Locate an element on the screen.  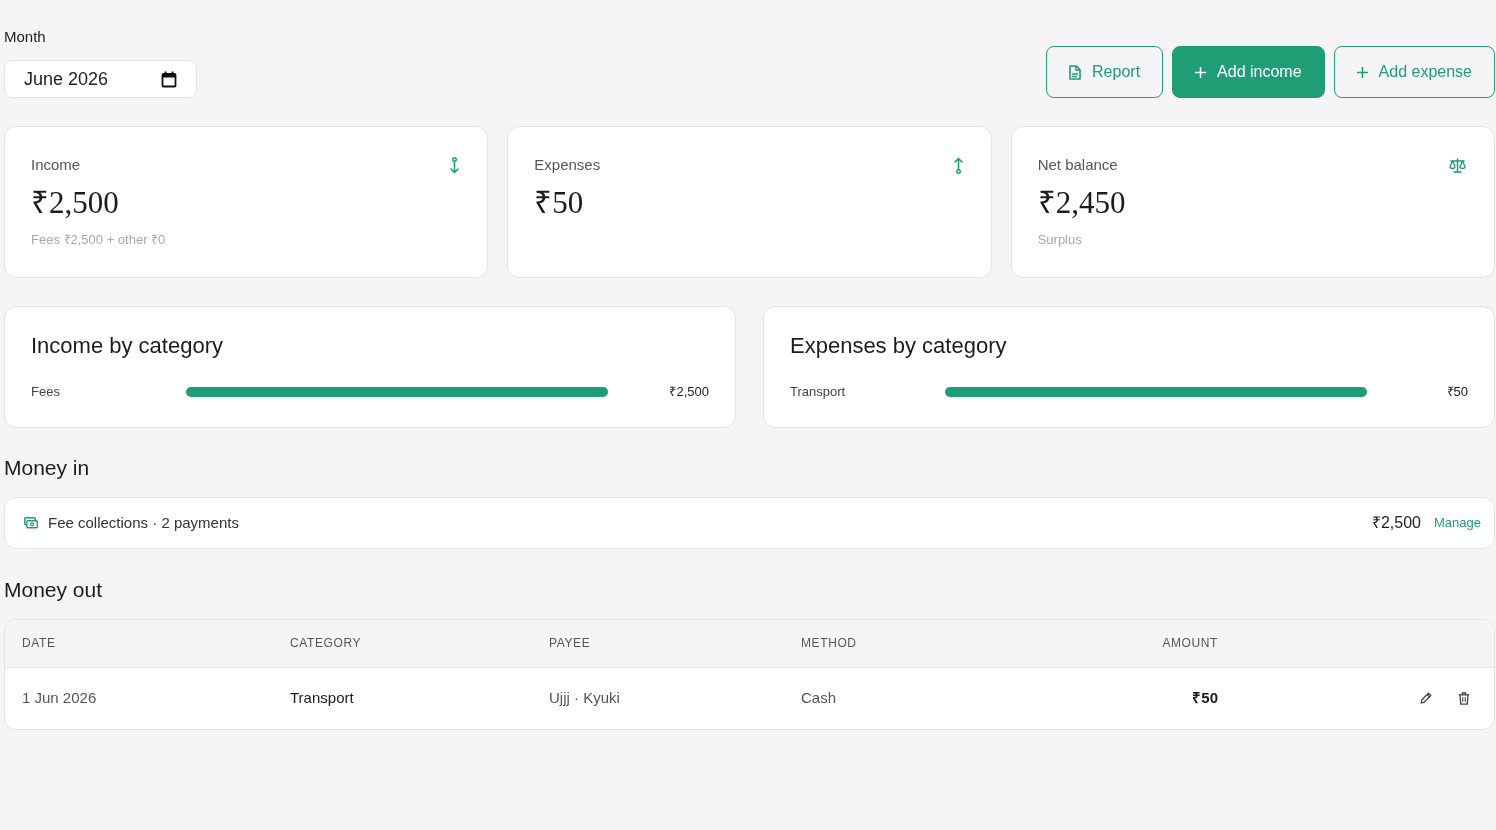
cash-icon is located at coordinates (31, 523).